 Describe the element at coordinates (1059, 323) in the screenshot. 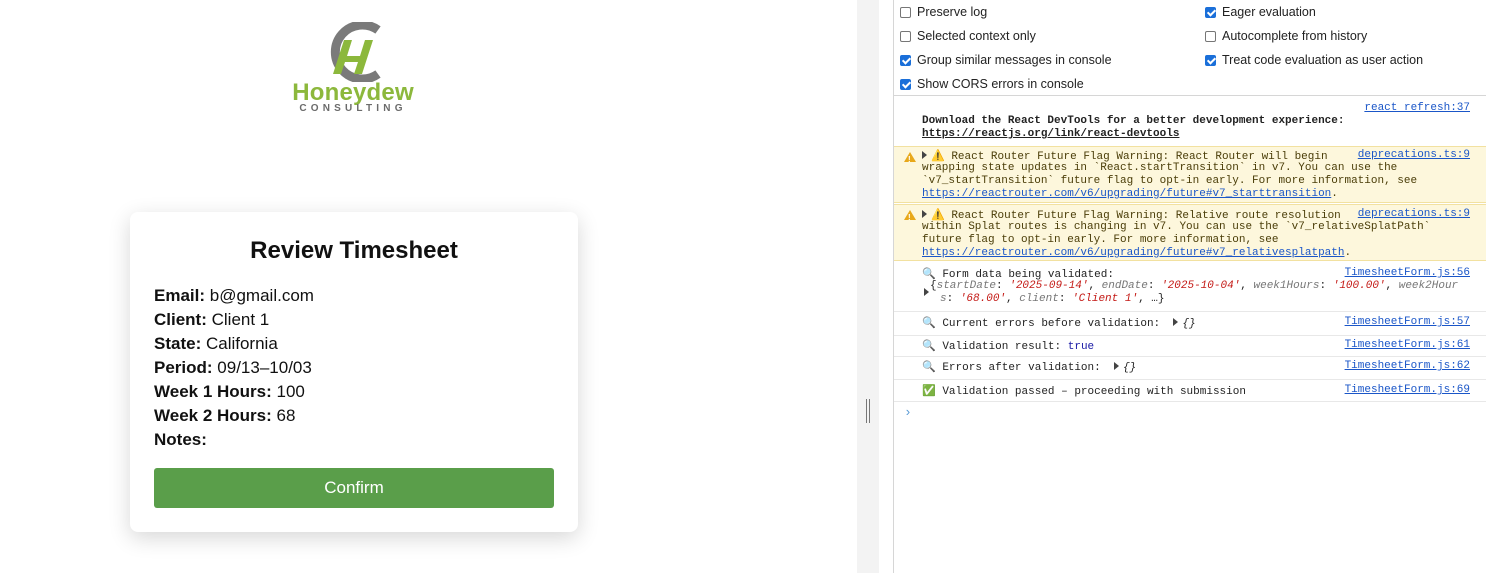

I see `log-line: 🔍 Current errors before validation: {}` at that location.